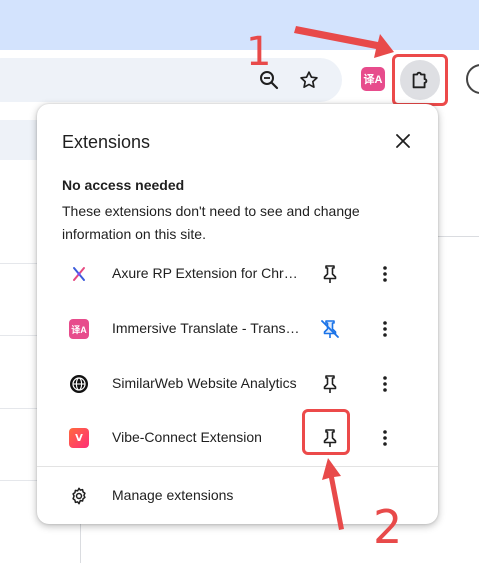  I want to click on immersive-translate-logo-icon: 译A, so click(79, 329).